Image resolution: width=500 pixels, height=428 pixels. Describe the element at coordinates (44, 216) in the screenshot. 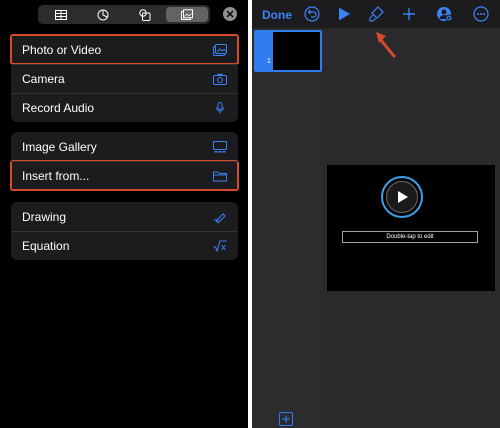

I see `option-label: Drawing` at that location.